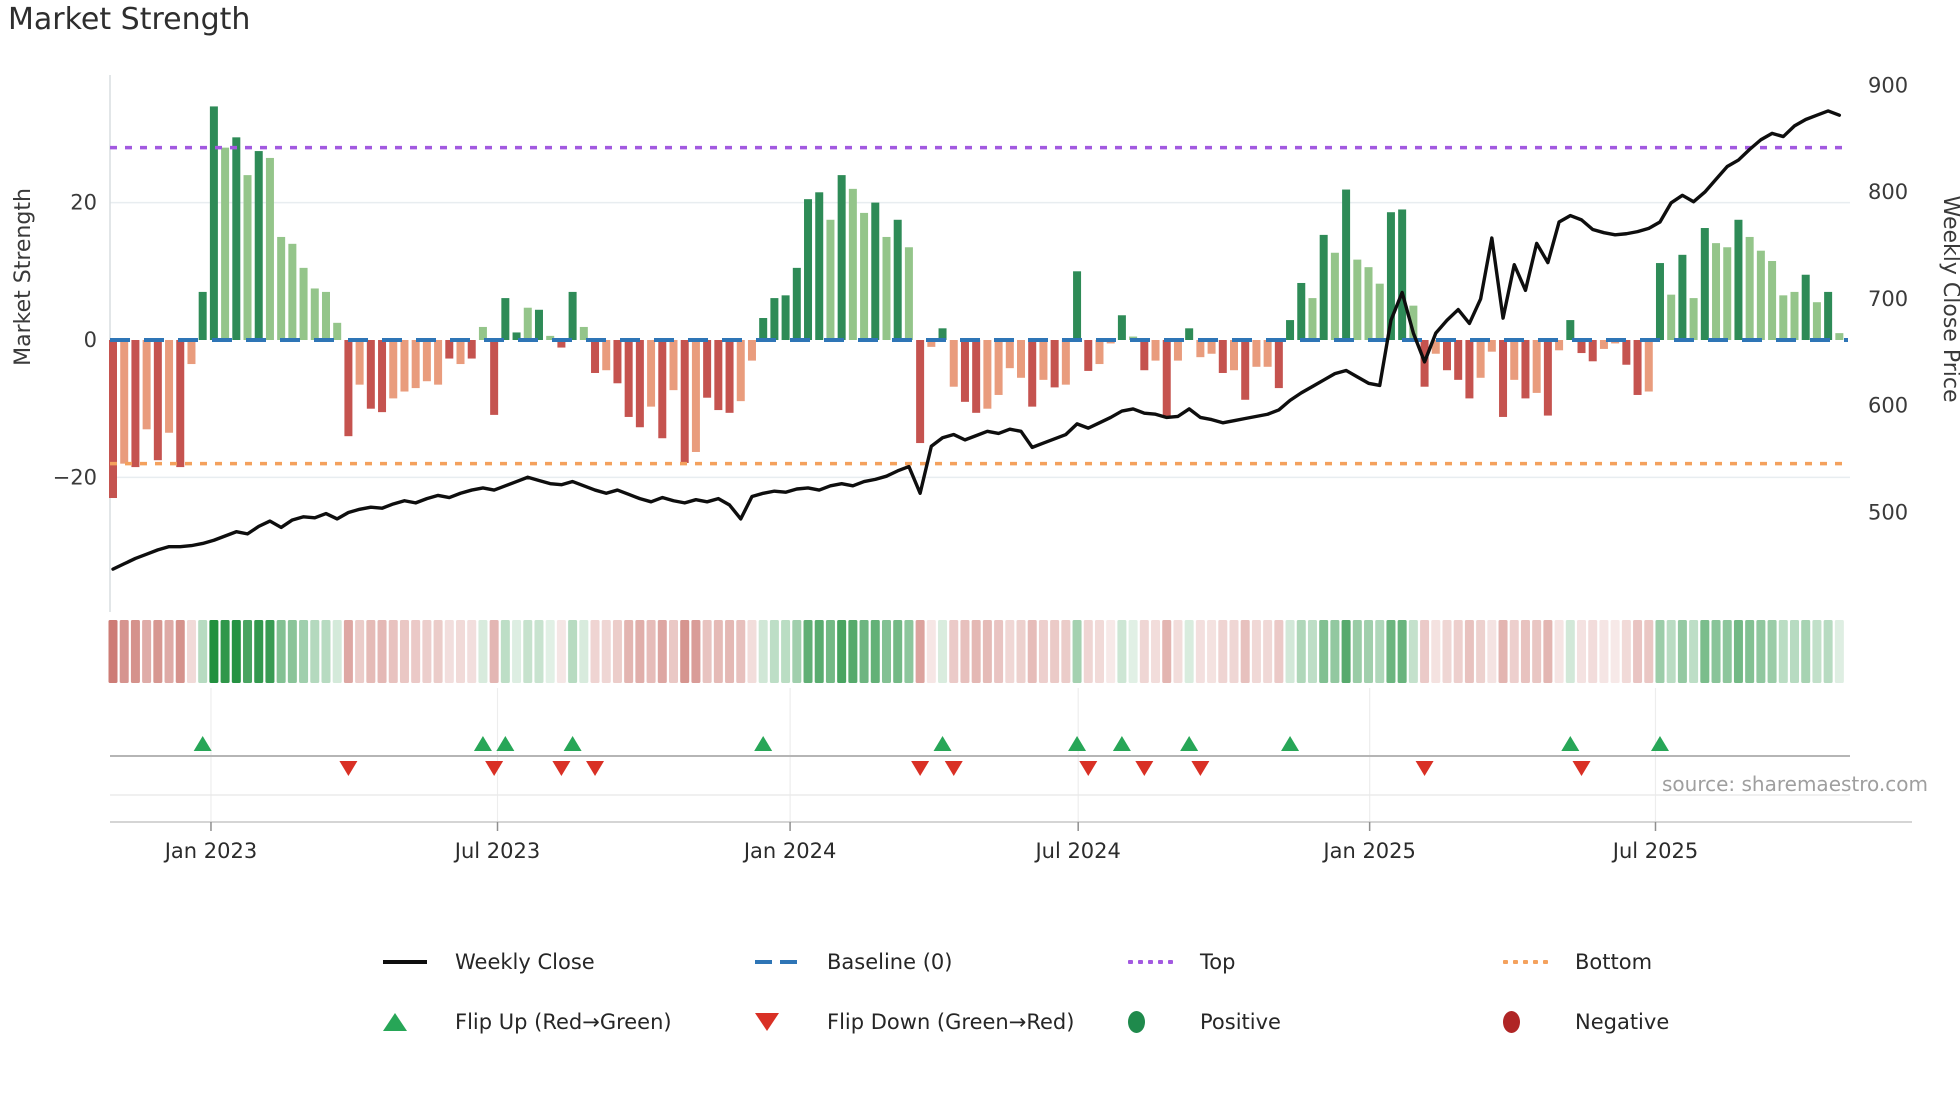 The image size is (1960, 1102). Describe the element at coordinates (1240, 1022) in the screenshot. I see `legend-label: Positive` at that location.